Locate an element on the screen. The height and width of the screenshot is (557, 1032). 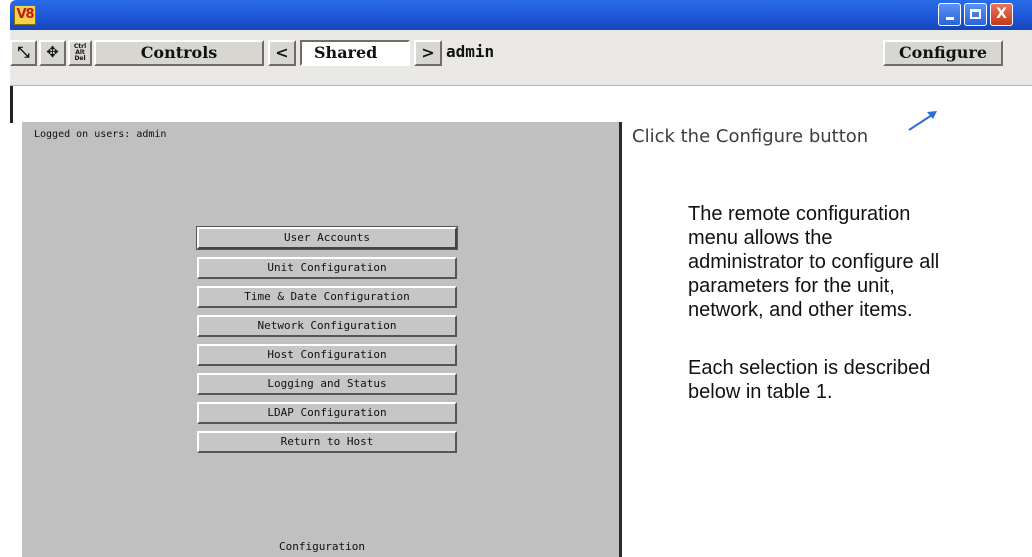
logged-on-users: Logged on users: admin is located at coordinates (100, 134).